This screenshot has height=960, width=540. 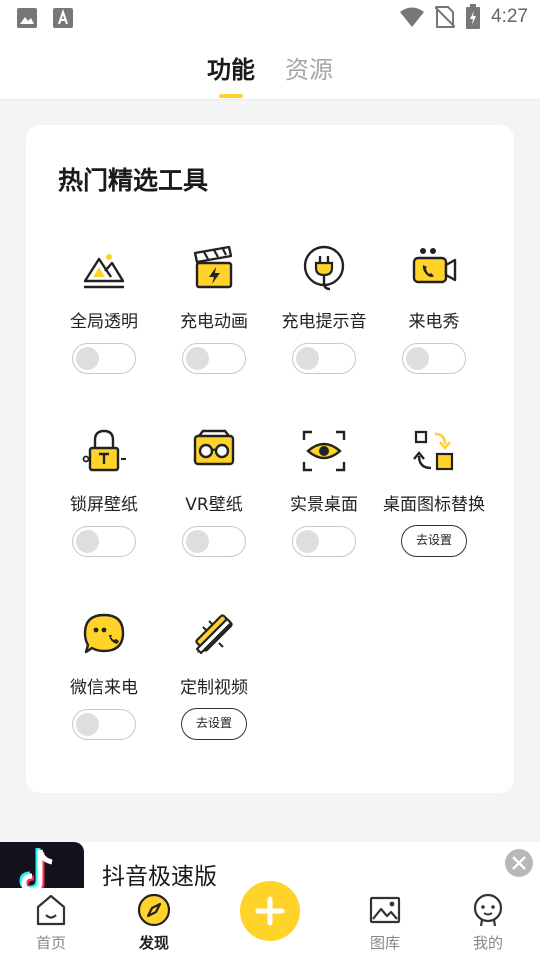 I want to click on home-icon, so click(x=51, y=910).